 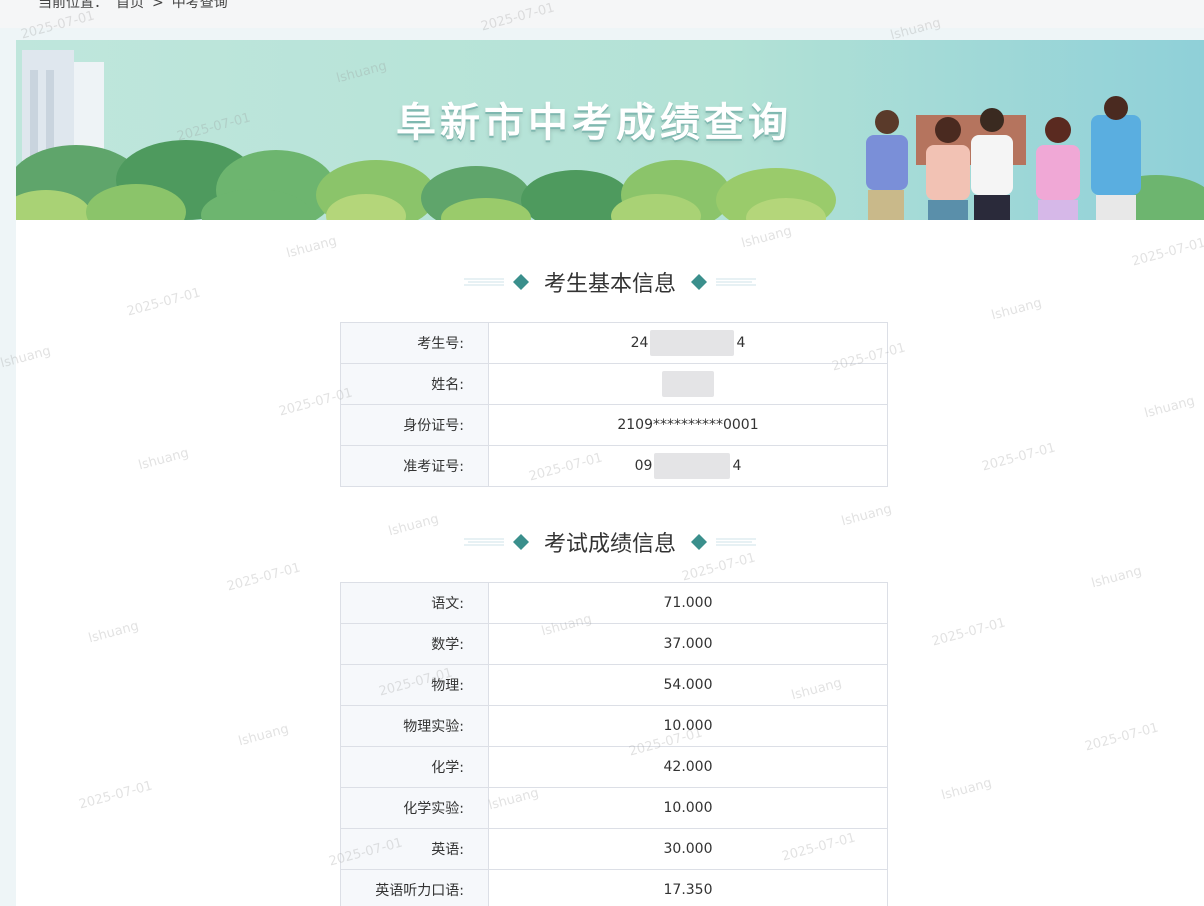 I want to click on id-number-label: 身份证号:, so click(x=414, y=425).